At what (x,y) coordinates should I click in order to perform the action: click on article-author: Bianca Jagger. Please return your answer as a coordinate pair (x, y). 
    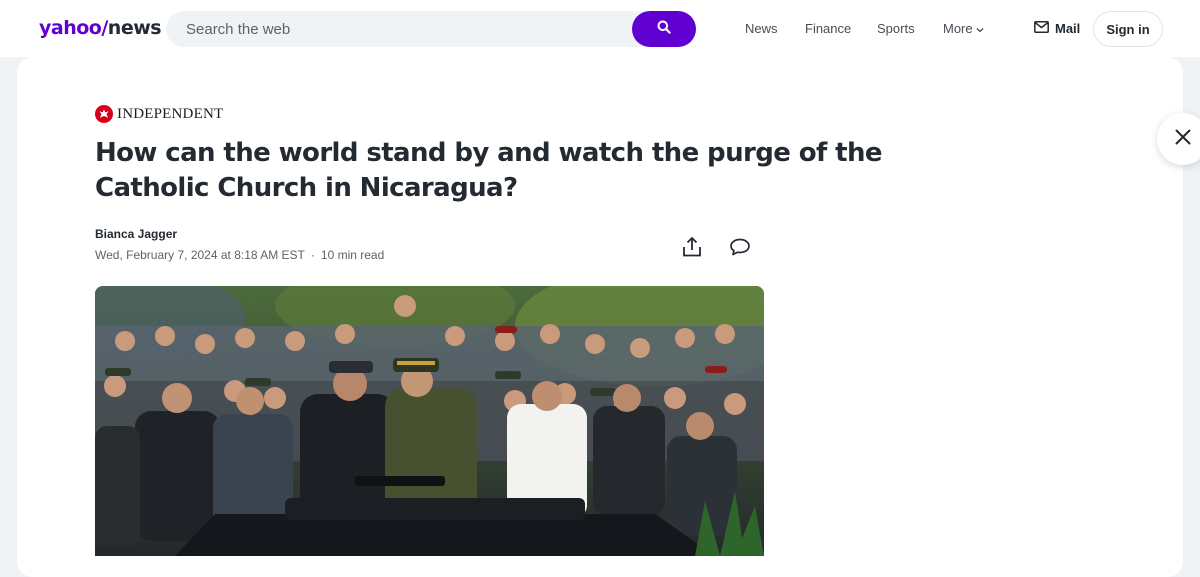
    Looking at the image, I should click on (136, 234).